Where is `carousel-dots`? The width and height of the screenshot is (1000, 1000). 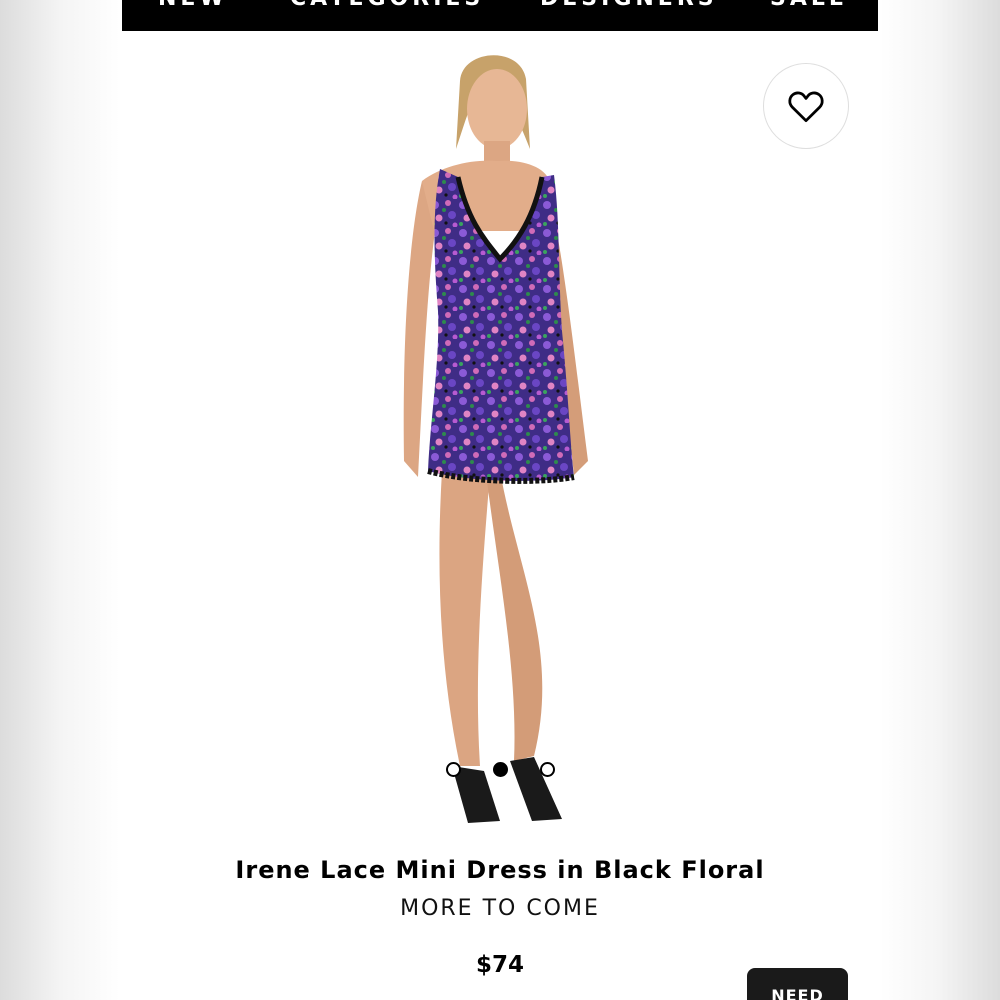 carousel-dots is located at coordinates (500, 770).